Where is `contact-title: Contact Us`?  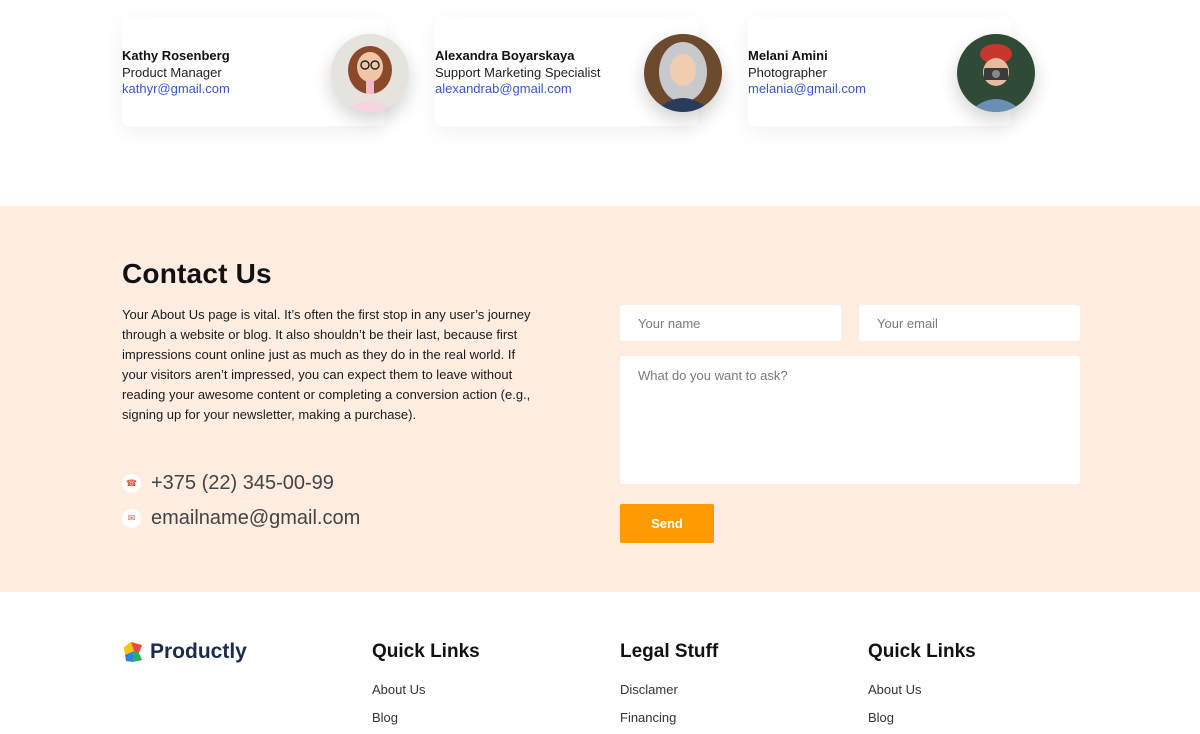 contact-title: Contact Us is located at coordinates (197, 273).